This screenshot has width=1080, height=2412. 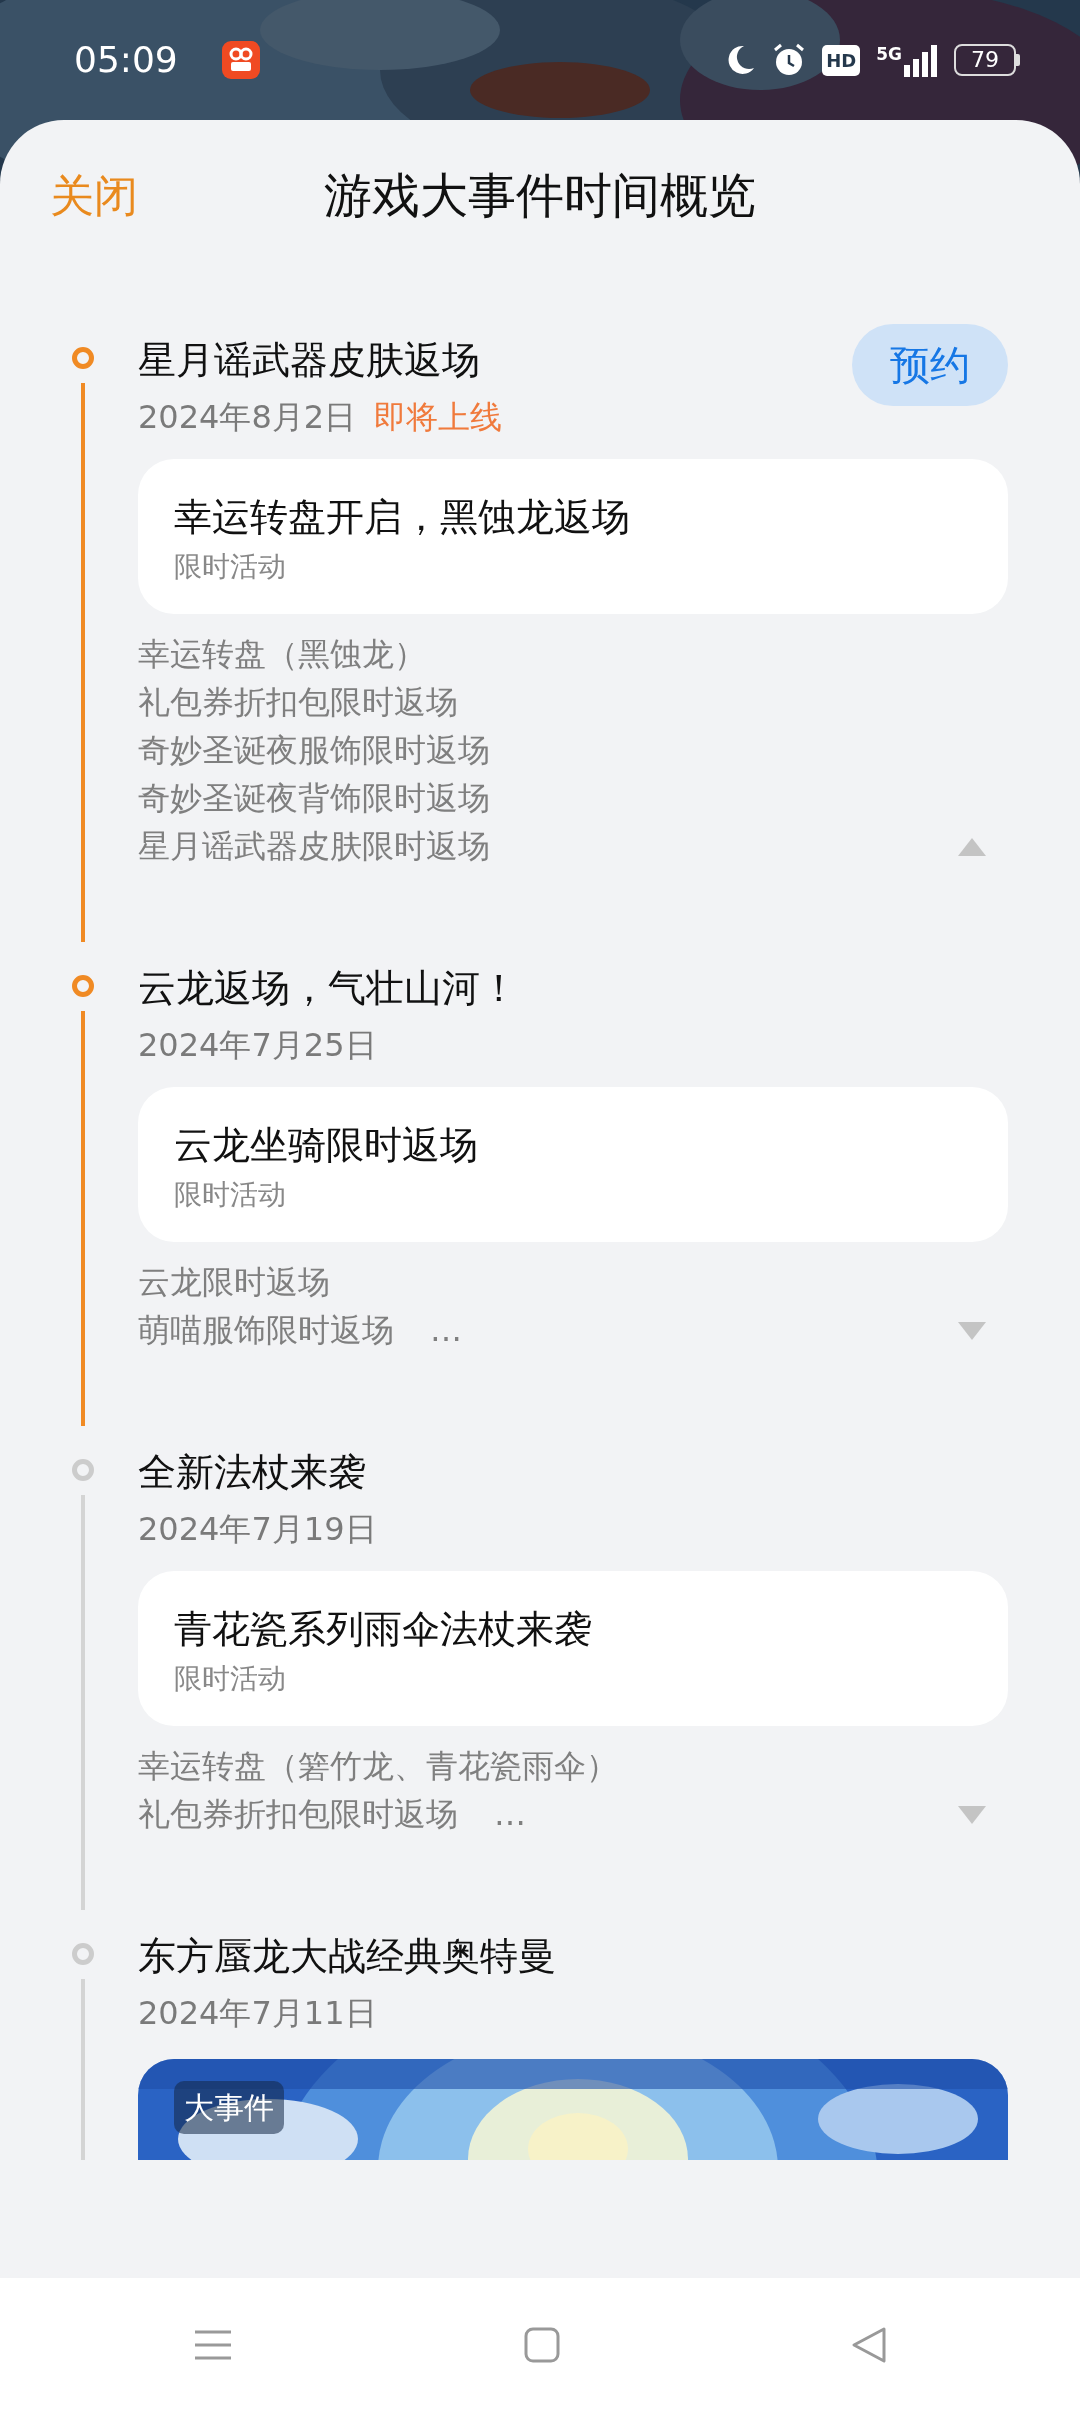 I want to click on event-title: 云龙返场，气壮山河！, so click(x=328, y=988).